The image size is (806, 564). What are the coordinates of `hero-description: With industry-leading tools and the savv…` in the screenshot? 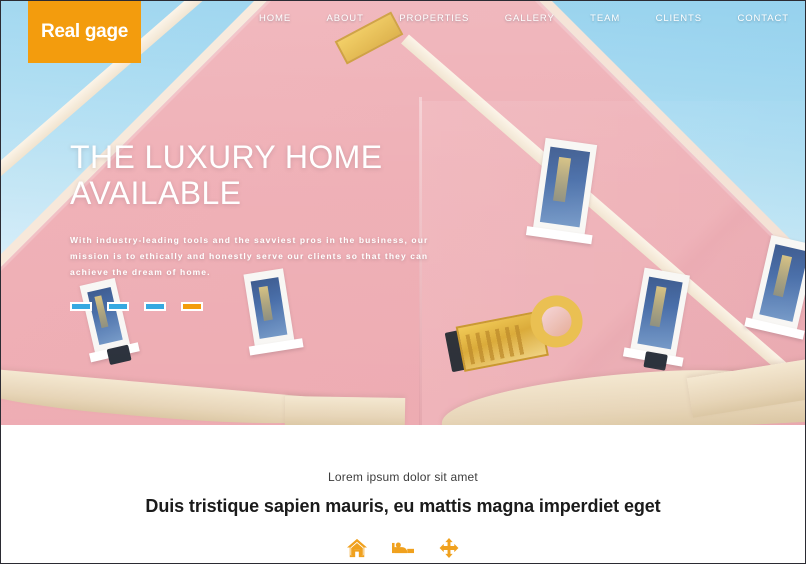 It's located at (249, 256).